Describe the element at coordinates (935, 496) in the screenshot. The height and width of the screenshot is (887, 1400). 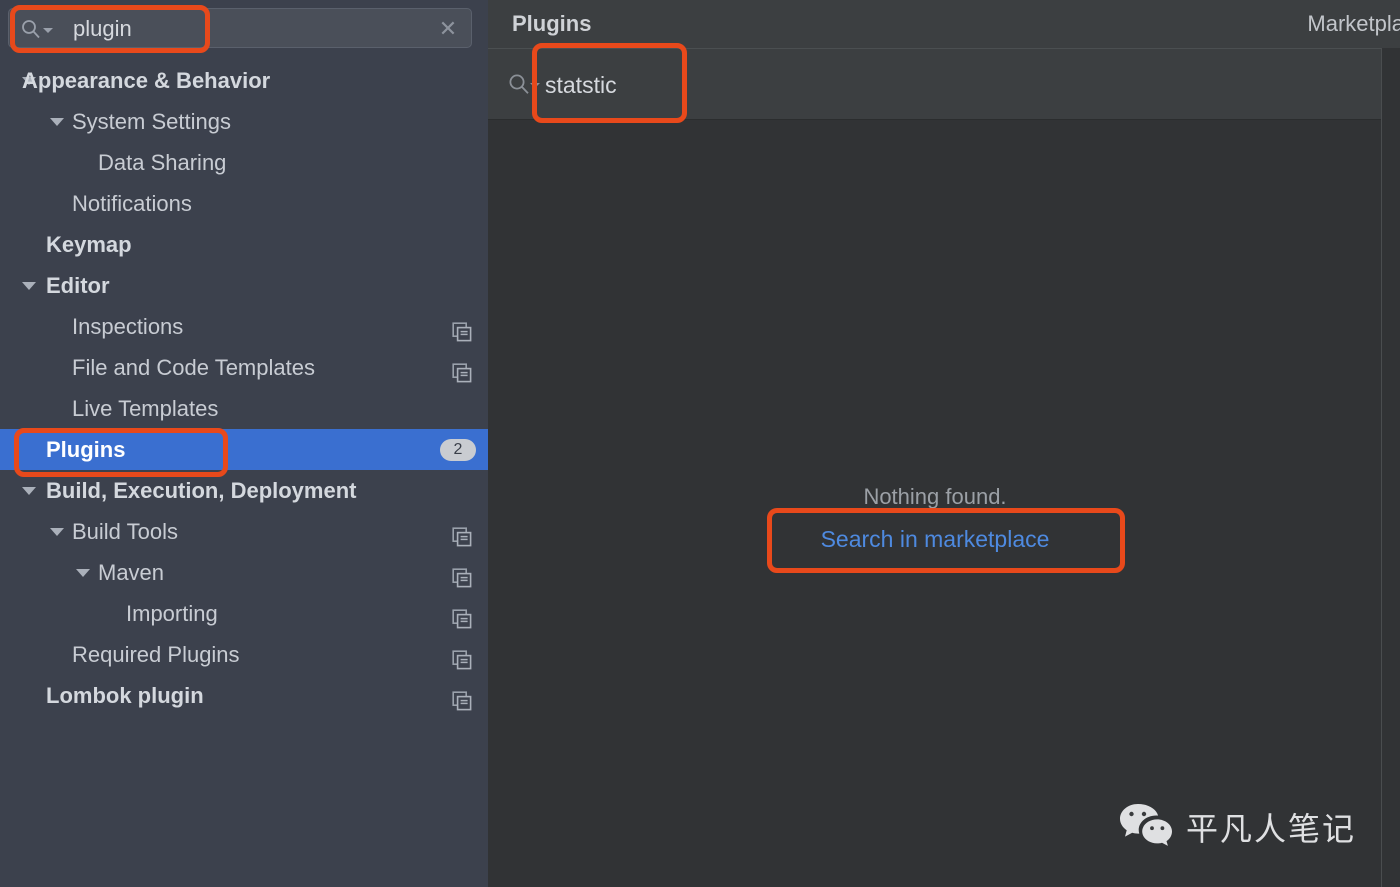
I see `empty-state-message: Nothing found.` at that location.